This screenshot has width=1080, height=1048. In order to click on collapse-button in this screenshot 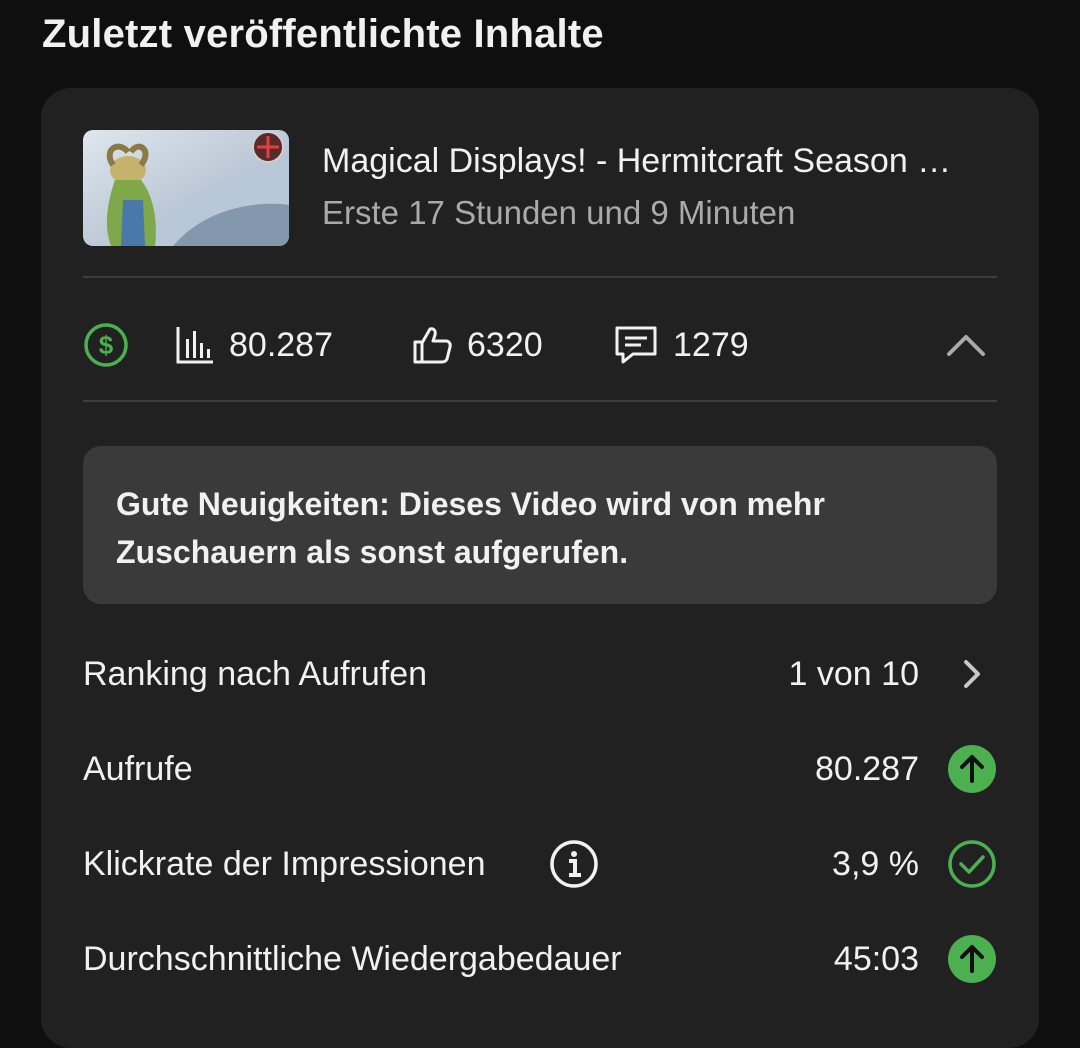, I will do `click(966, 345)`.